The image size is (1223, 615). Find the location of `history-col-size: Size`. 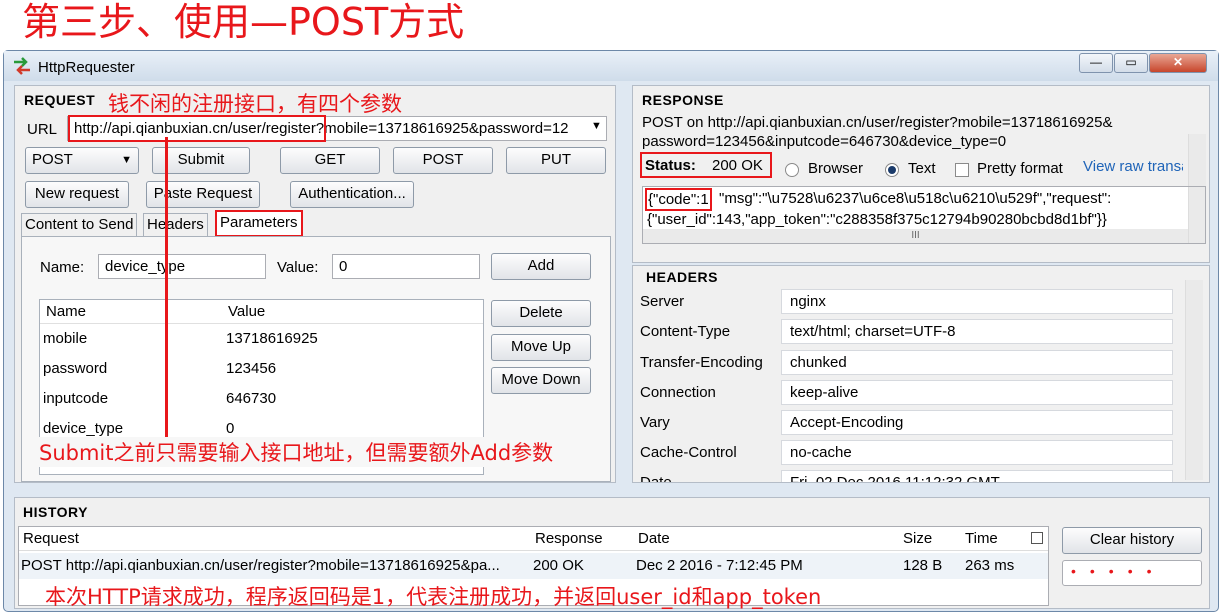

history-col-size: Size is located at coordinates (917, 538).